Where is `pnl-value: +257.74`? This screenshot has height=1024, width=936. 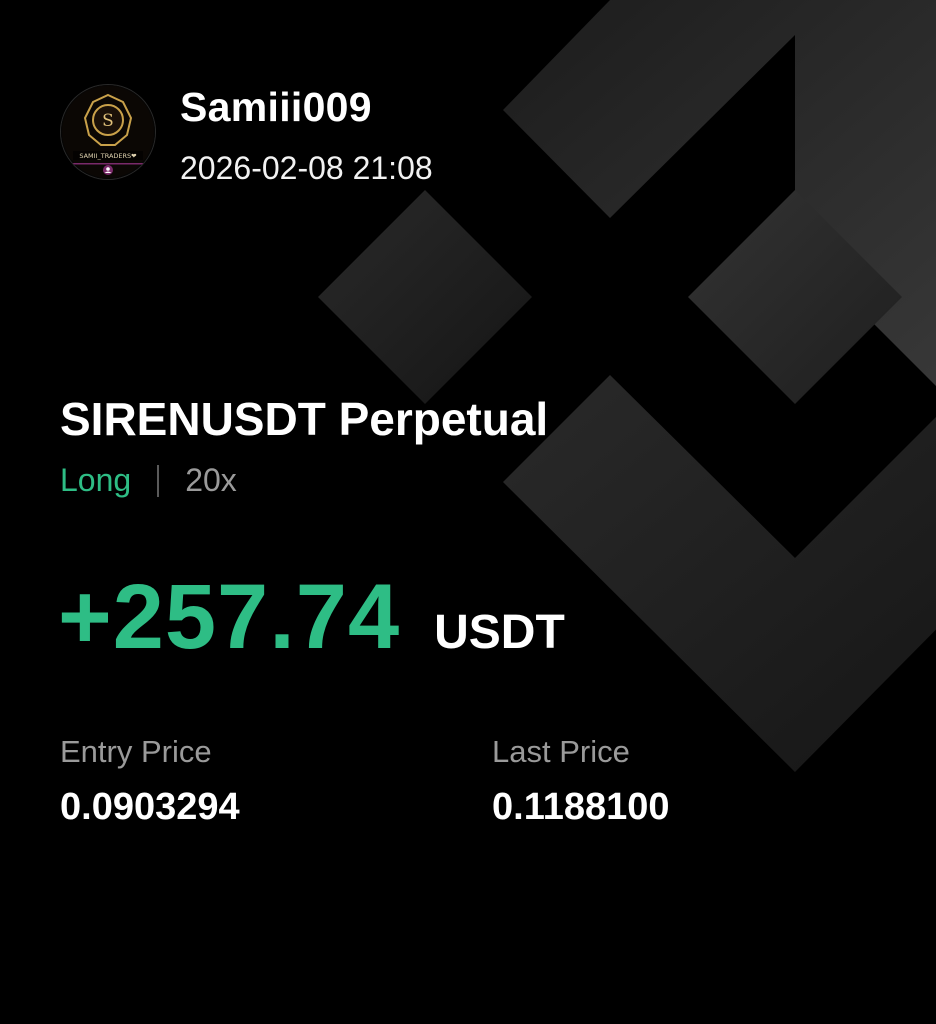
pnl-value: +257.74 is located at coordinates (229, 617).